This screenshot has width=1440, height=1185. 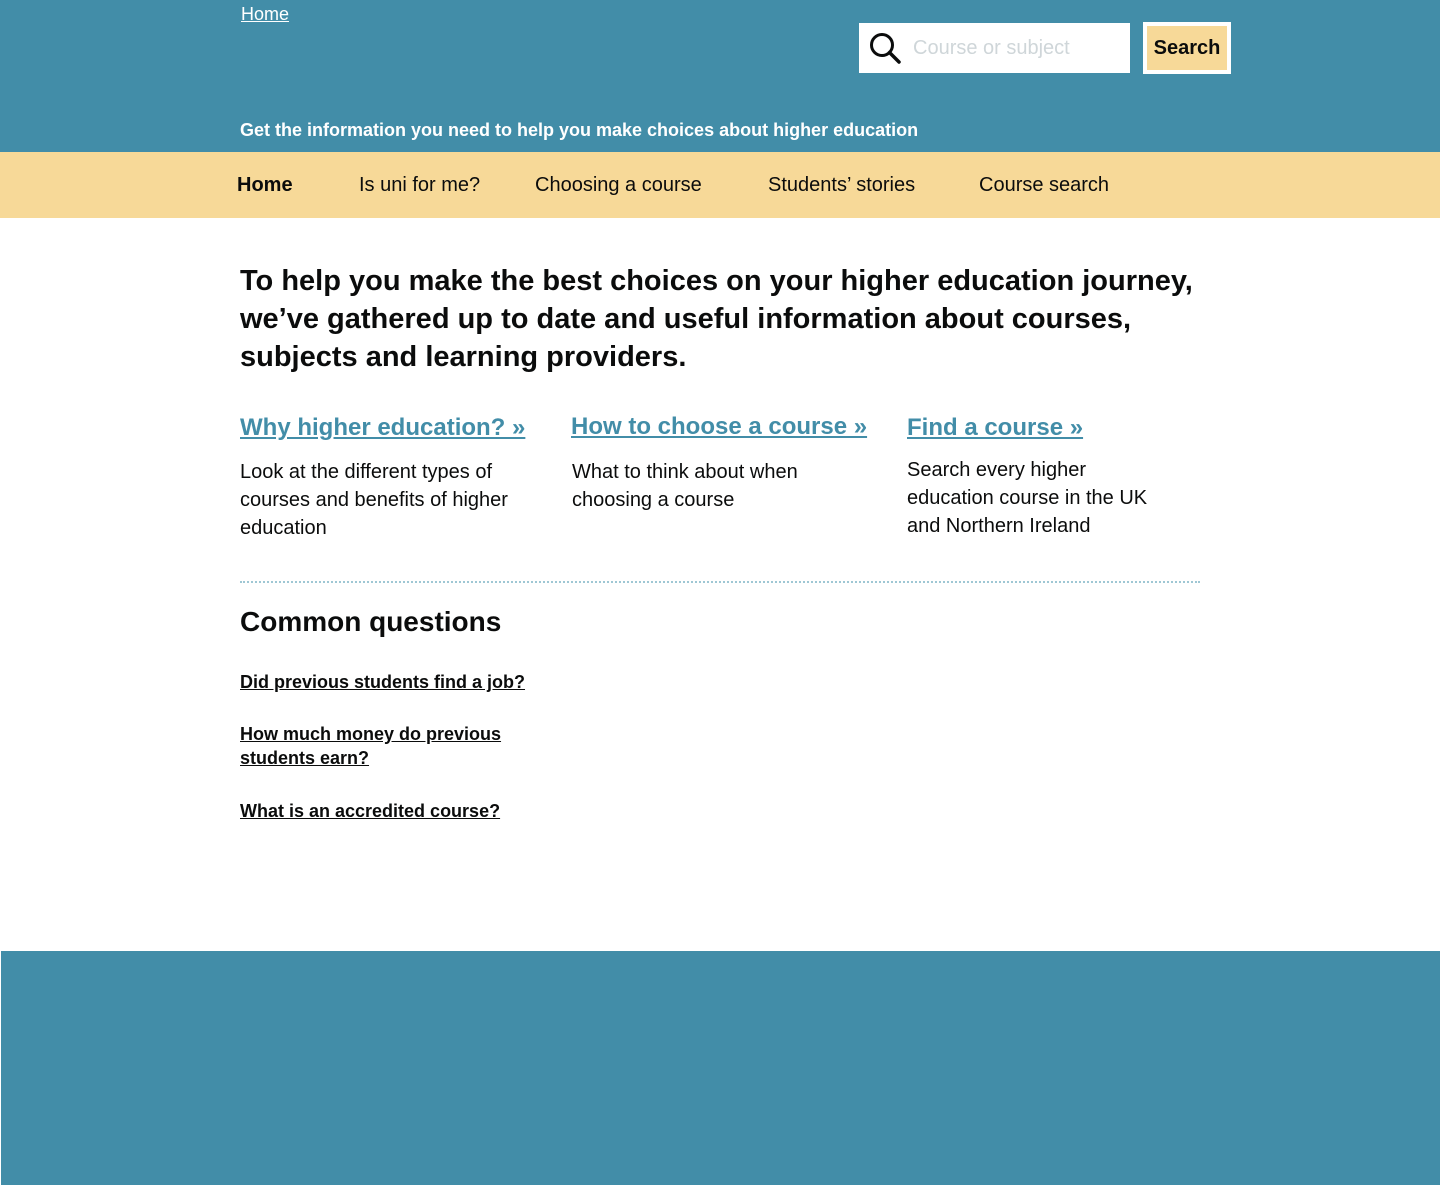 I want to click on nav-item-is-uni-for-me: Is uni for me?, so click(x=419, y=185).